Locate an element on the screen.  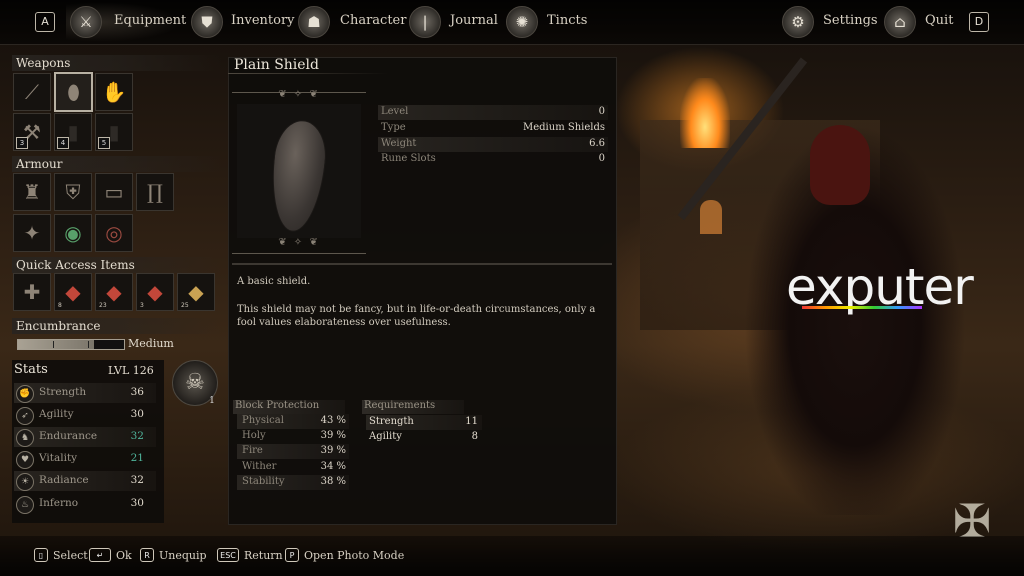
tab-equipment: Equipment is located at coordinates (150, 20).